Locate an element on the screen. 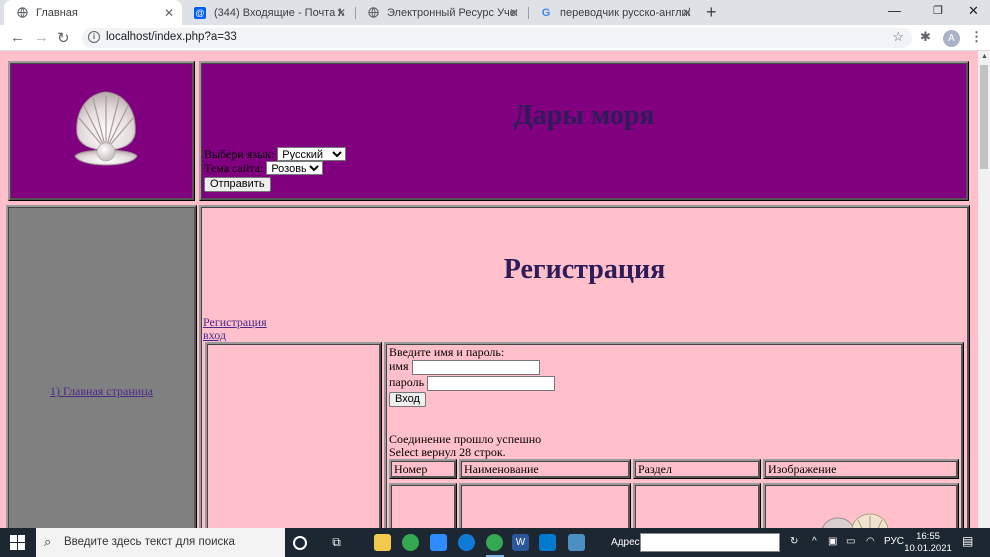 This screenshot has width=990, height=557. tray-app-icon: ▣ is located at coordinates (832, 541).